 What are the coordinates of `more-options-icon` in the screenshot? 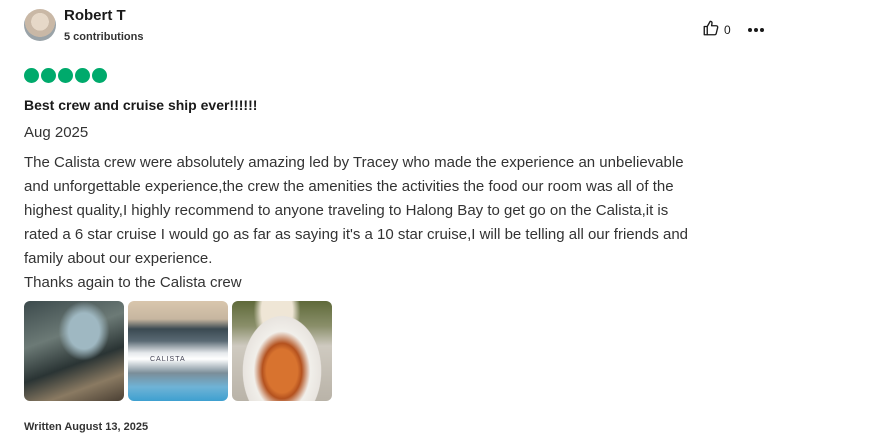 It's located at (756, 29).